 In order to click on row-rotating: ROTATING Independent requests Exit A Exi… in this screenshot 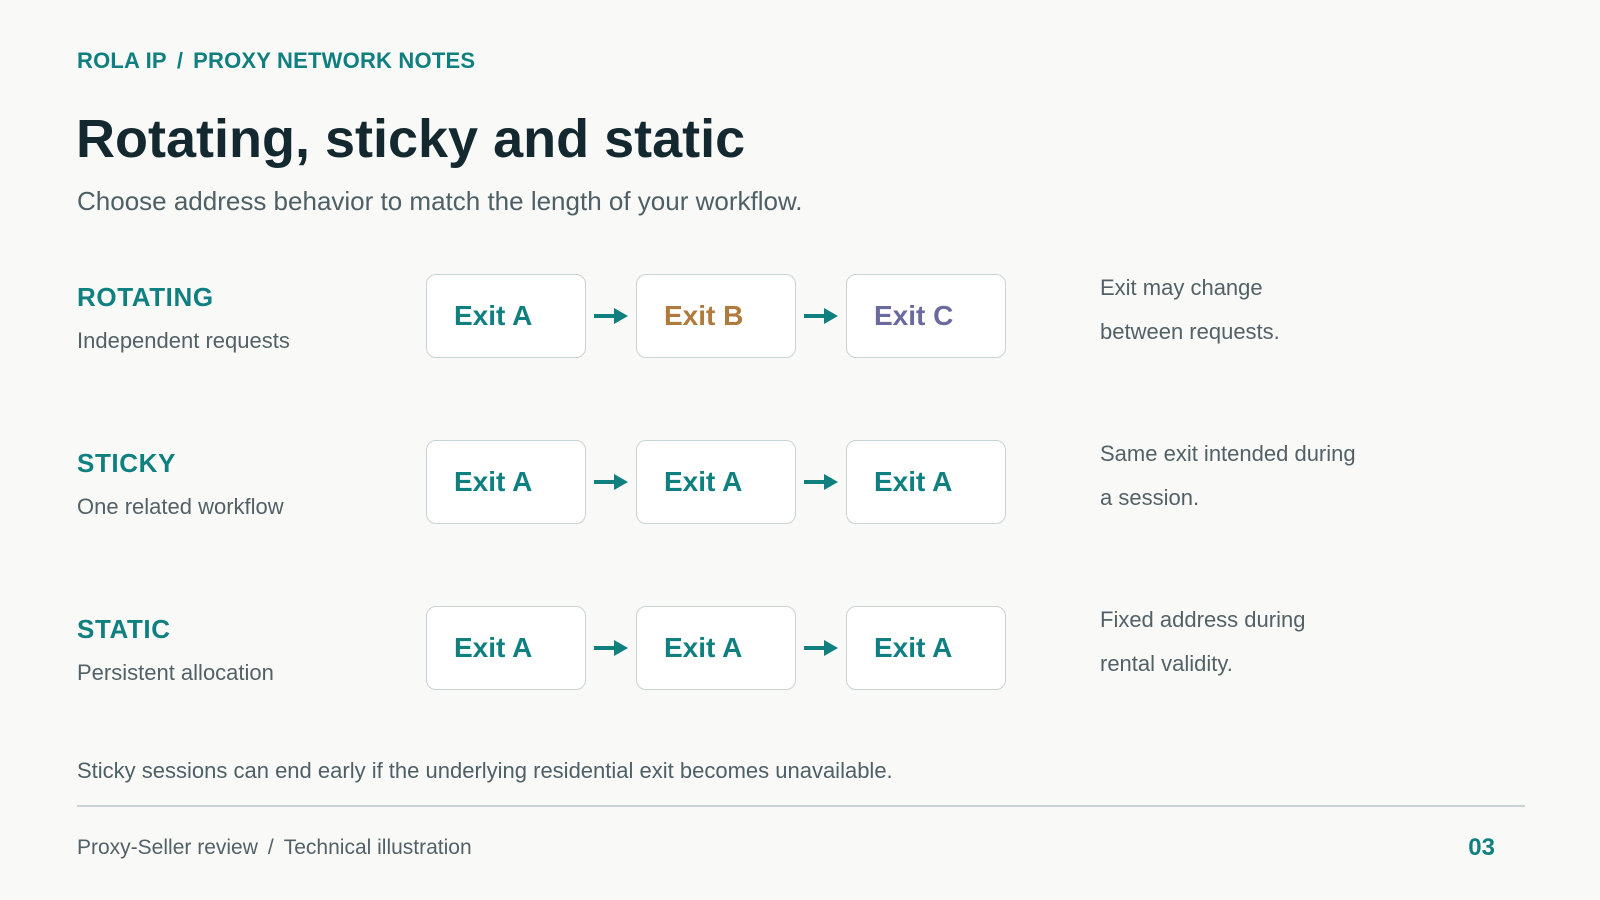, I will do `click(800, 316)`.